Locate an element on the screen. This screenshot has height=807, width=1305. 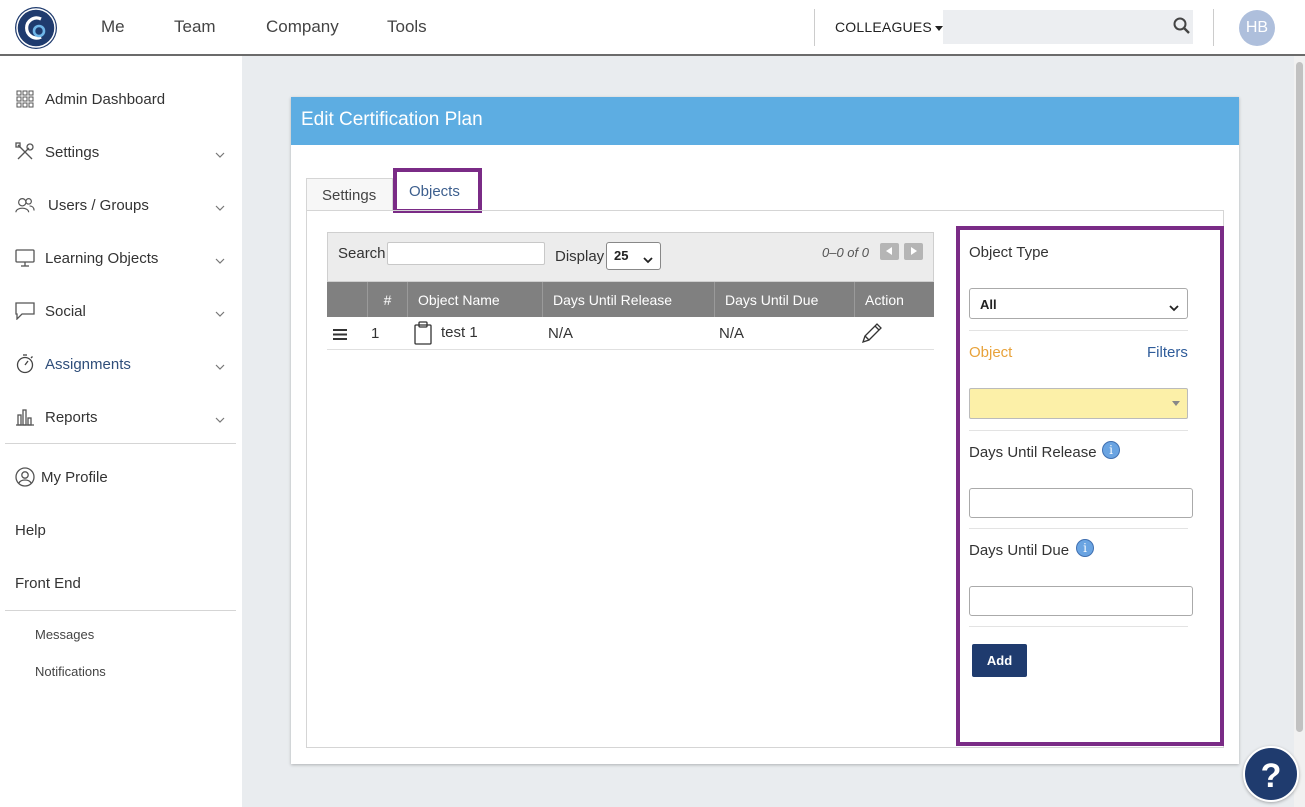
sidebar-item-learning-objects: Learning Objects is located at coordinates (120, 258).